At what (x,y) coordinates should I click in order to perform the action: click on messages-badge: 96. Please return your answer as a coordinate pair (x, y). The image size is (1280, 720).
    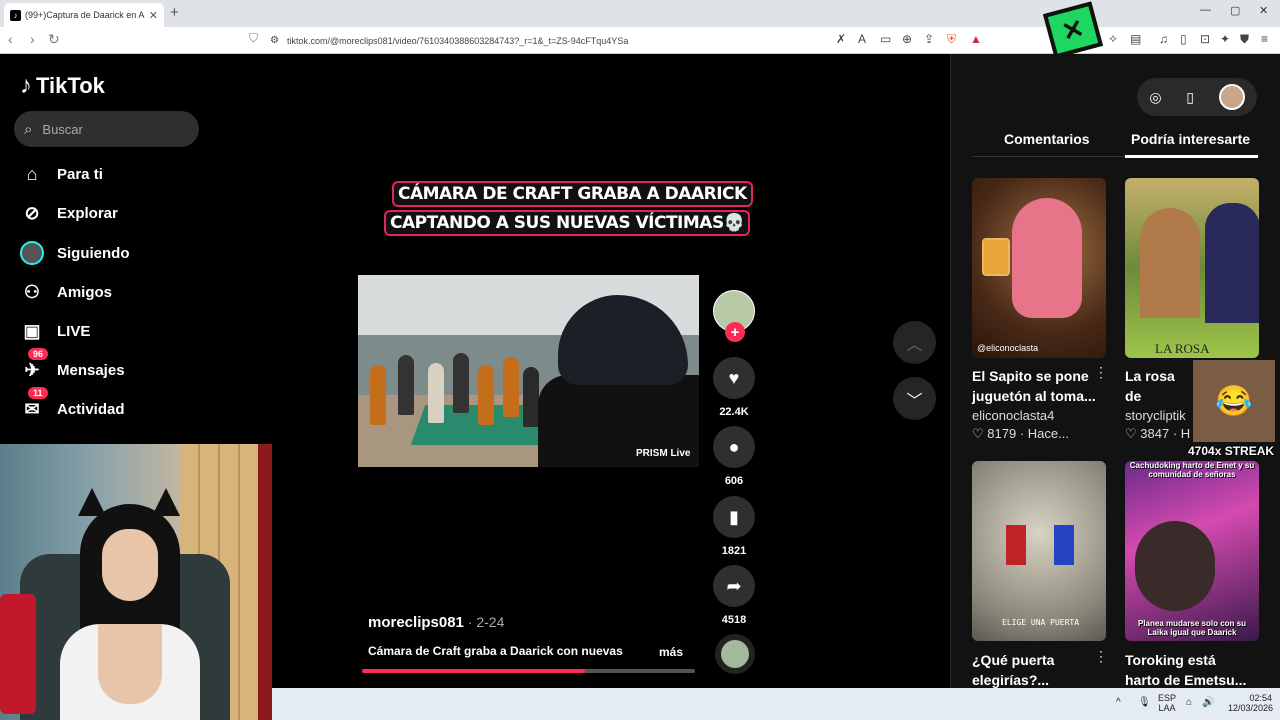
    Looking at the image, I should click on (38, 354).